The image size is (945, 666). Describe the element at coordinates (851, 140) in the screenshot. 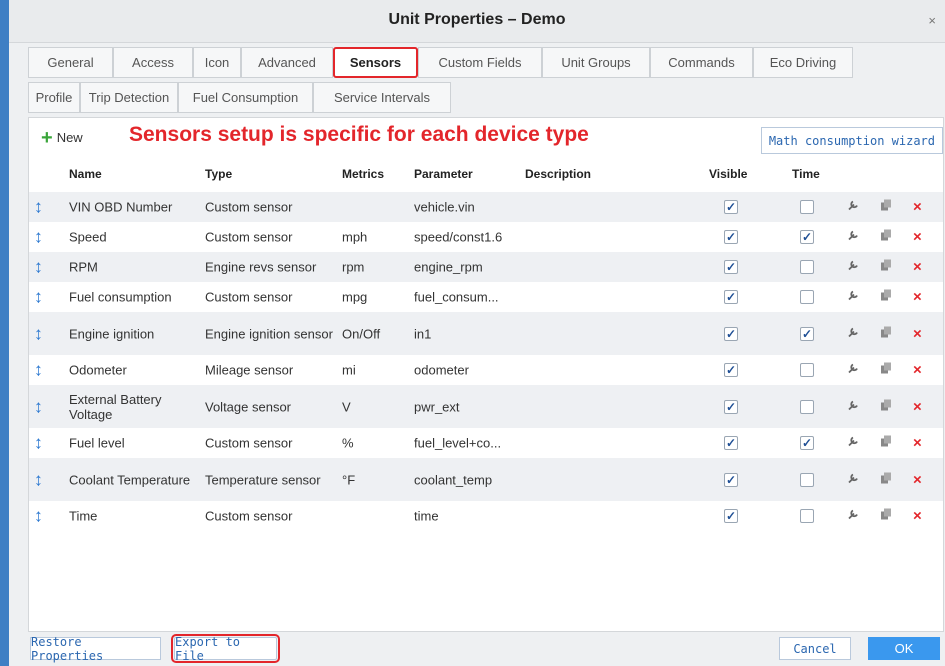

I see `math-consumption-wizard-button: Math consumption wizard` at that location.